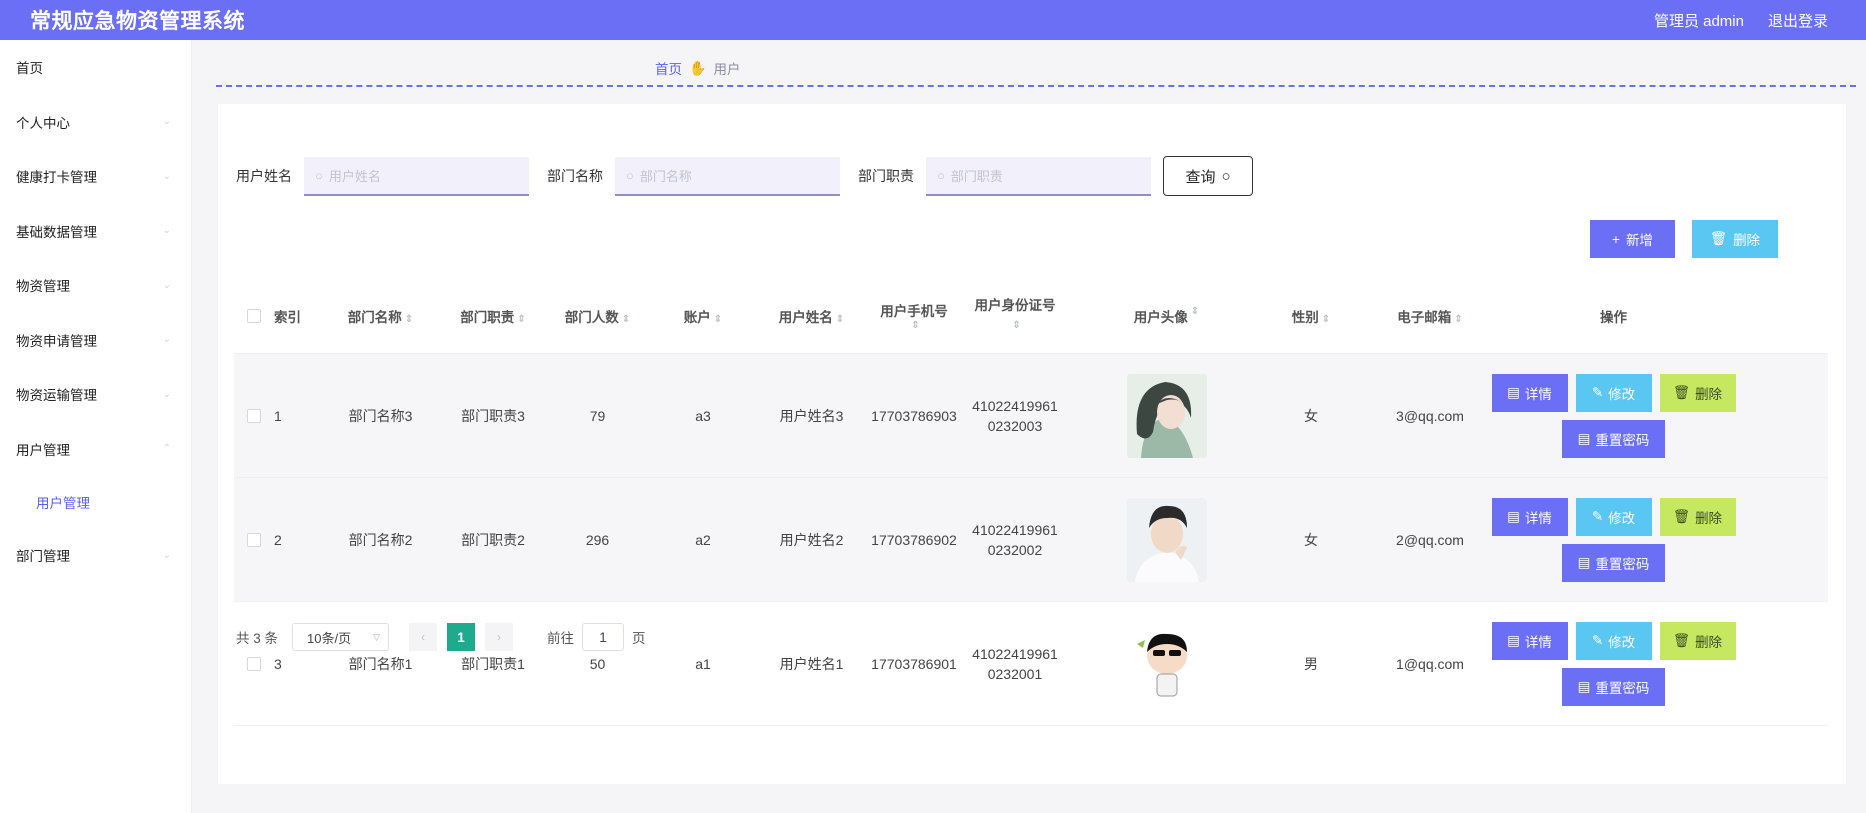 Image resolution: width=1866 pixels, height=813 pixels. Describe the element at coordinates (727, 176) in the screenshot. I see `dept-search-input: ○ 部门名称` at that location.